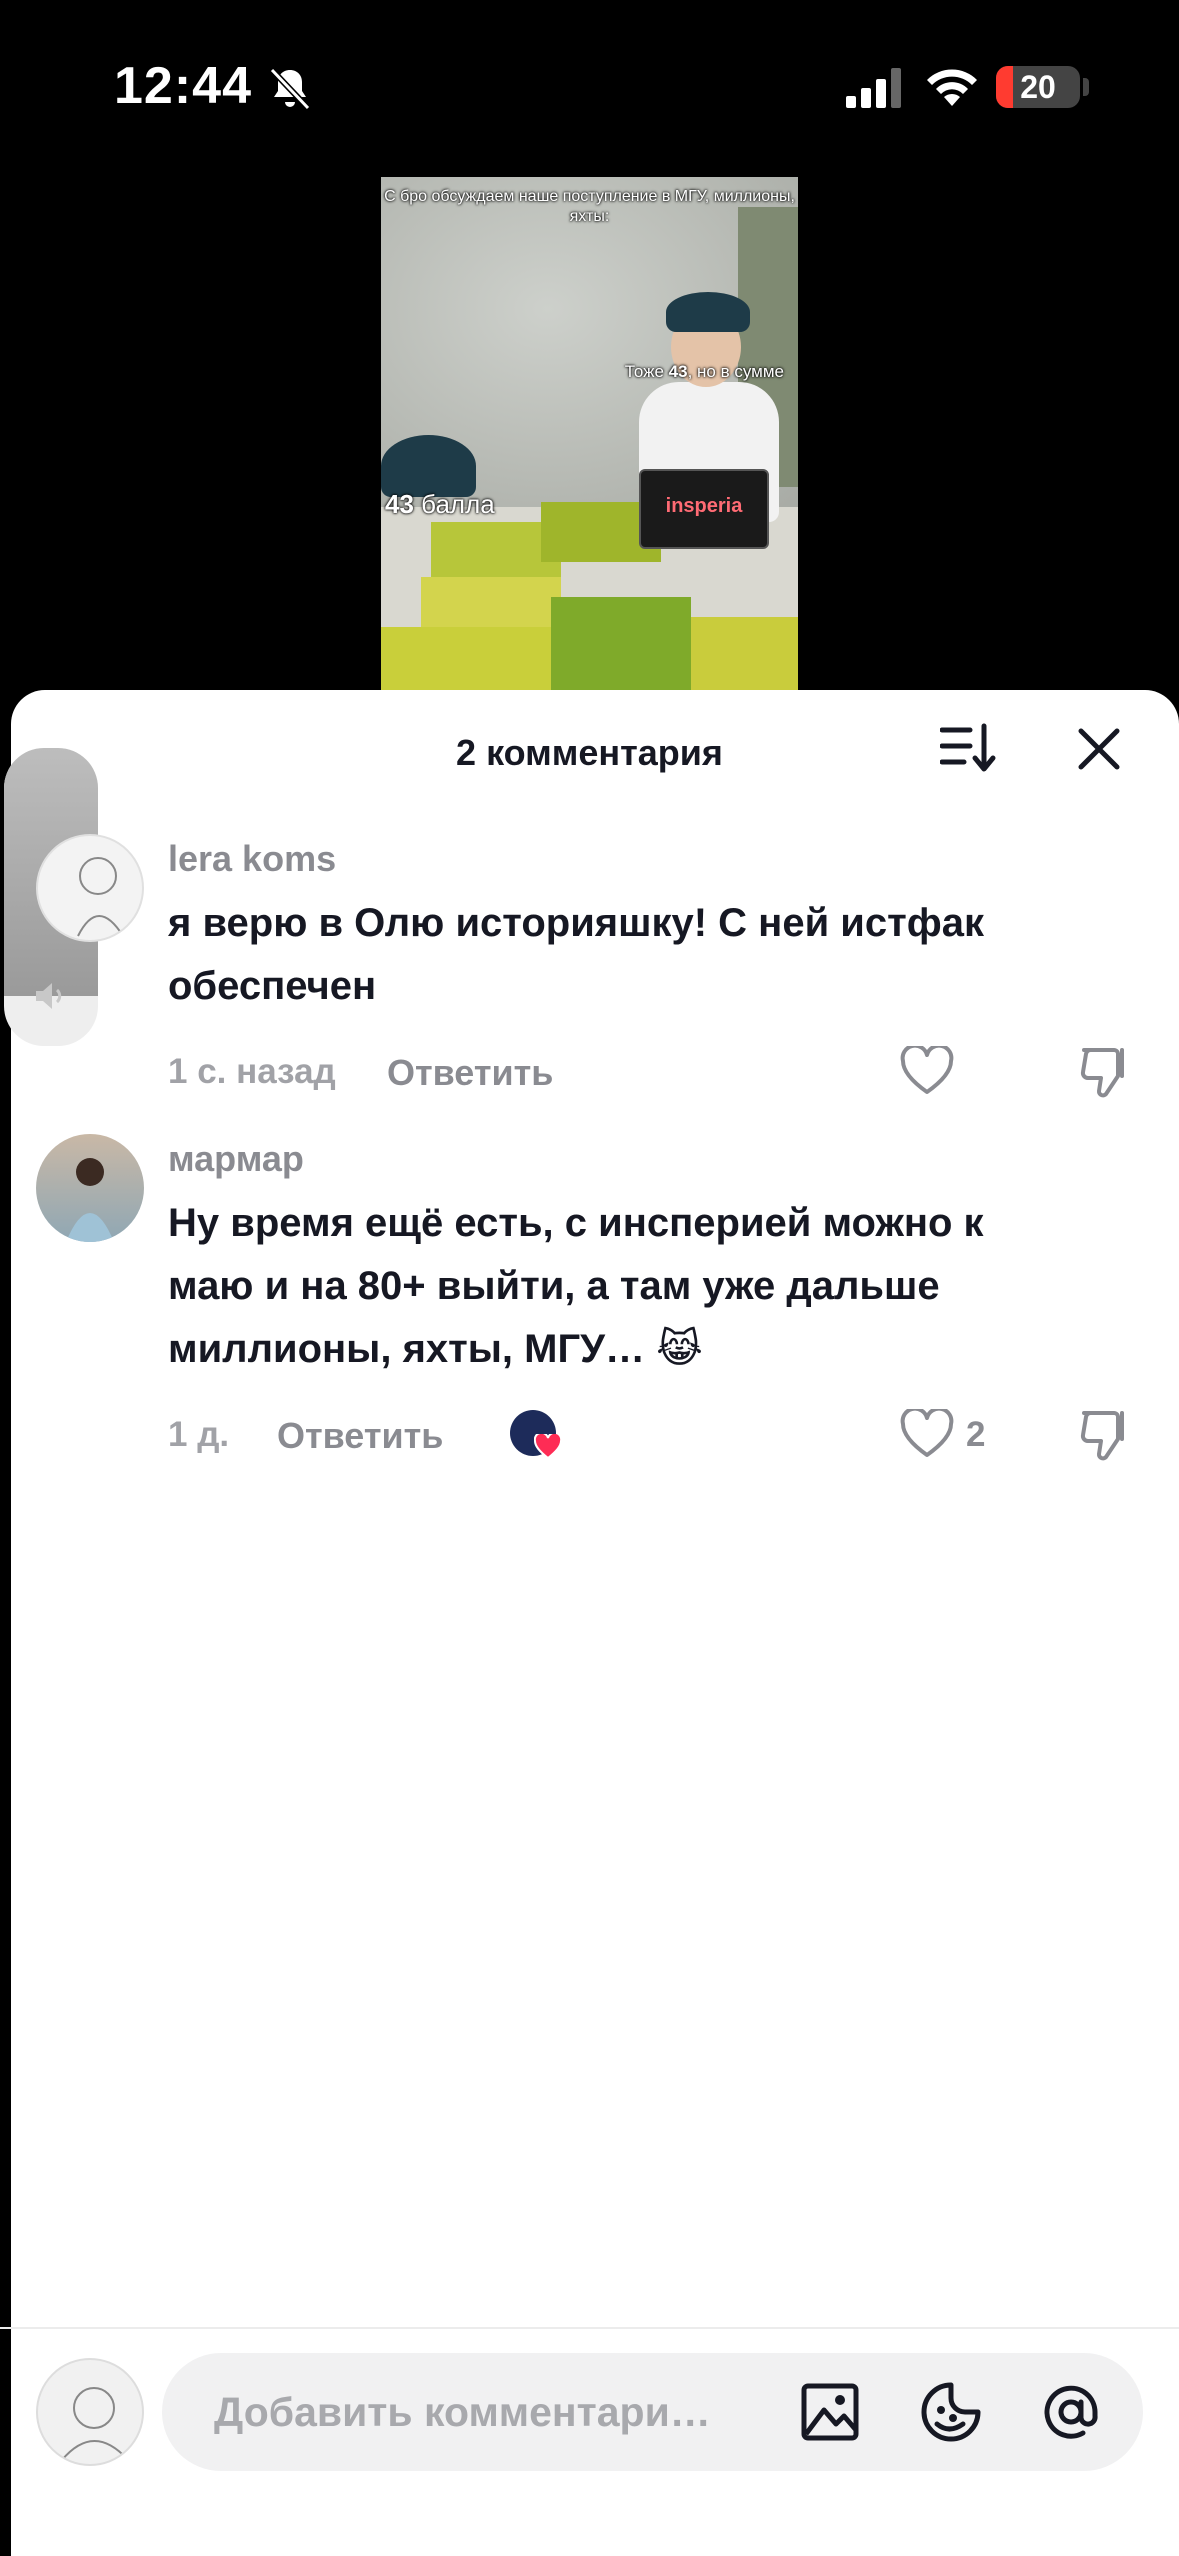 This screenshot has height=2556, width=1179. Describe the element at coordinates (704, 506) in the screenshot. I see `laptop-brand: insperia` at that location.